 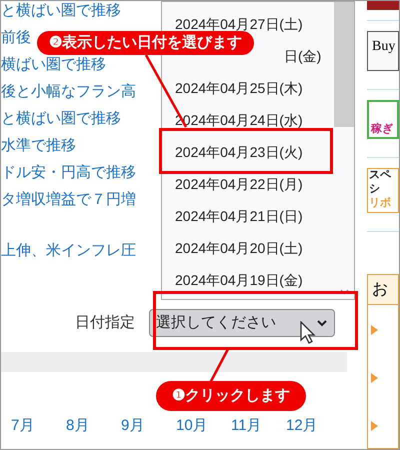 I want to click on news-link: 上伸、米インフレ圧, so click(x=68, y=250).